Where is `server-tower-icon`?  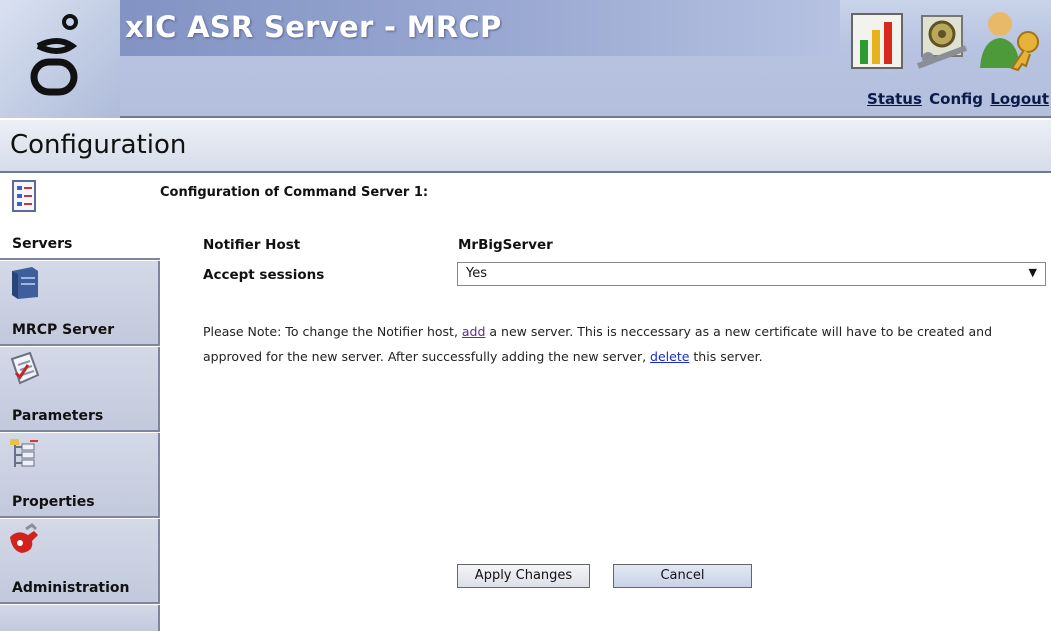 server-tower-icon is located at coordinates (25, 283).